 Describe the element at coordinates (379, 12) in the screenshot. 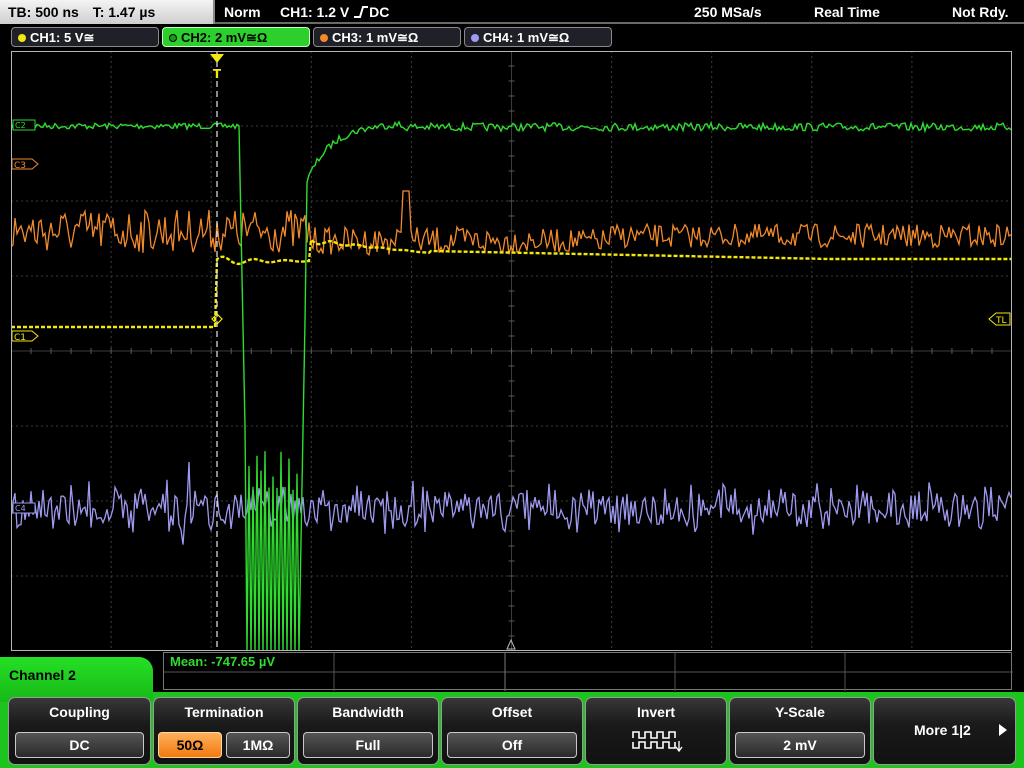

I see `trigger-coupling: DC` at that location.